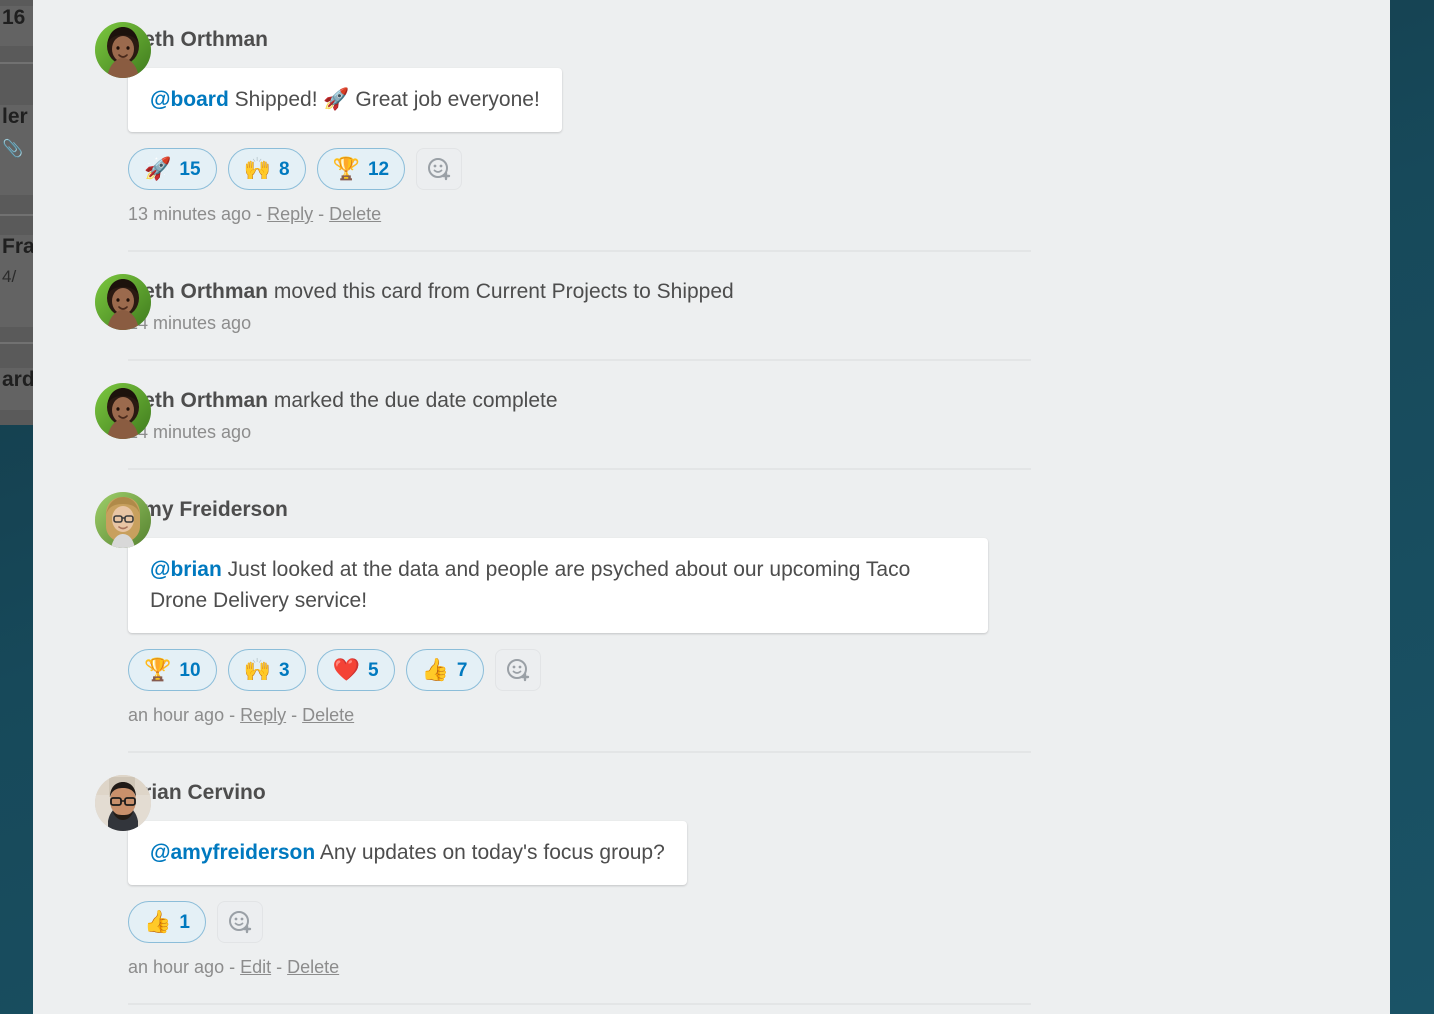 The width and height of the screenshot is (1434, 1014). I want to click on reaction-thumbs-up: 👍 1, so click(167, 922).